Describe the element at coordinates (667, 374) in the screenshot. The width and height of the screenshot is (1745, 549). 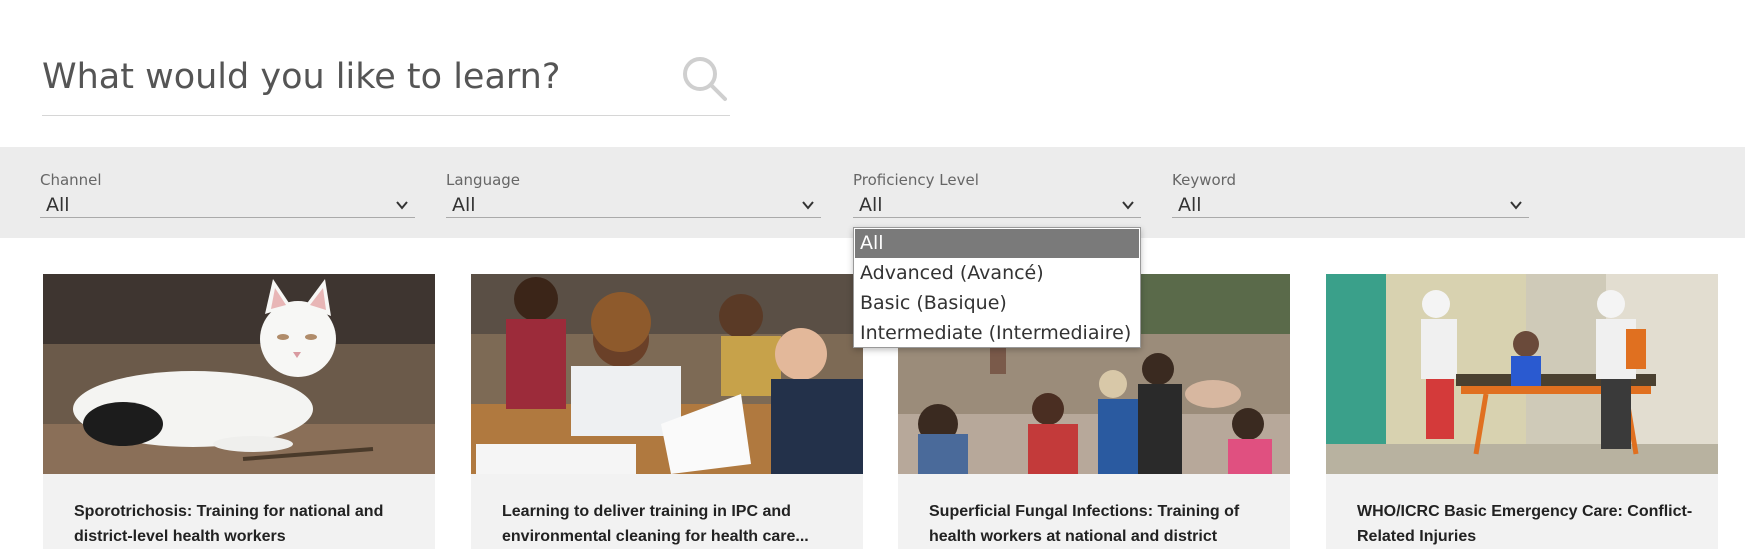
I see `health-workers-reading-photo` at that location.